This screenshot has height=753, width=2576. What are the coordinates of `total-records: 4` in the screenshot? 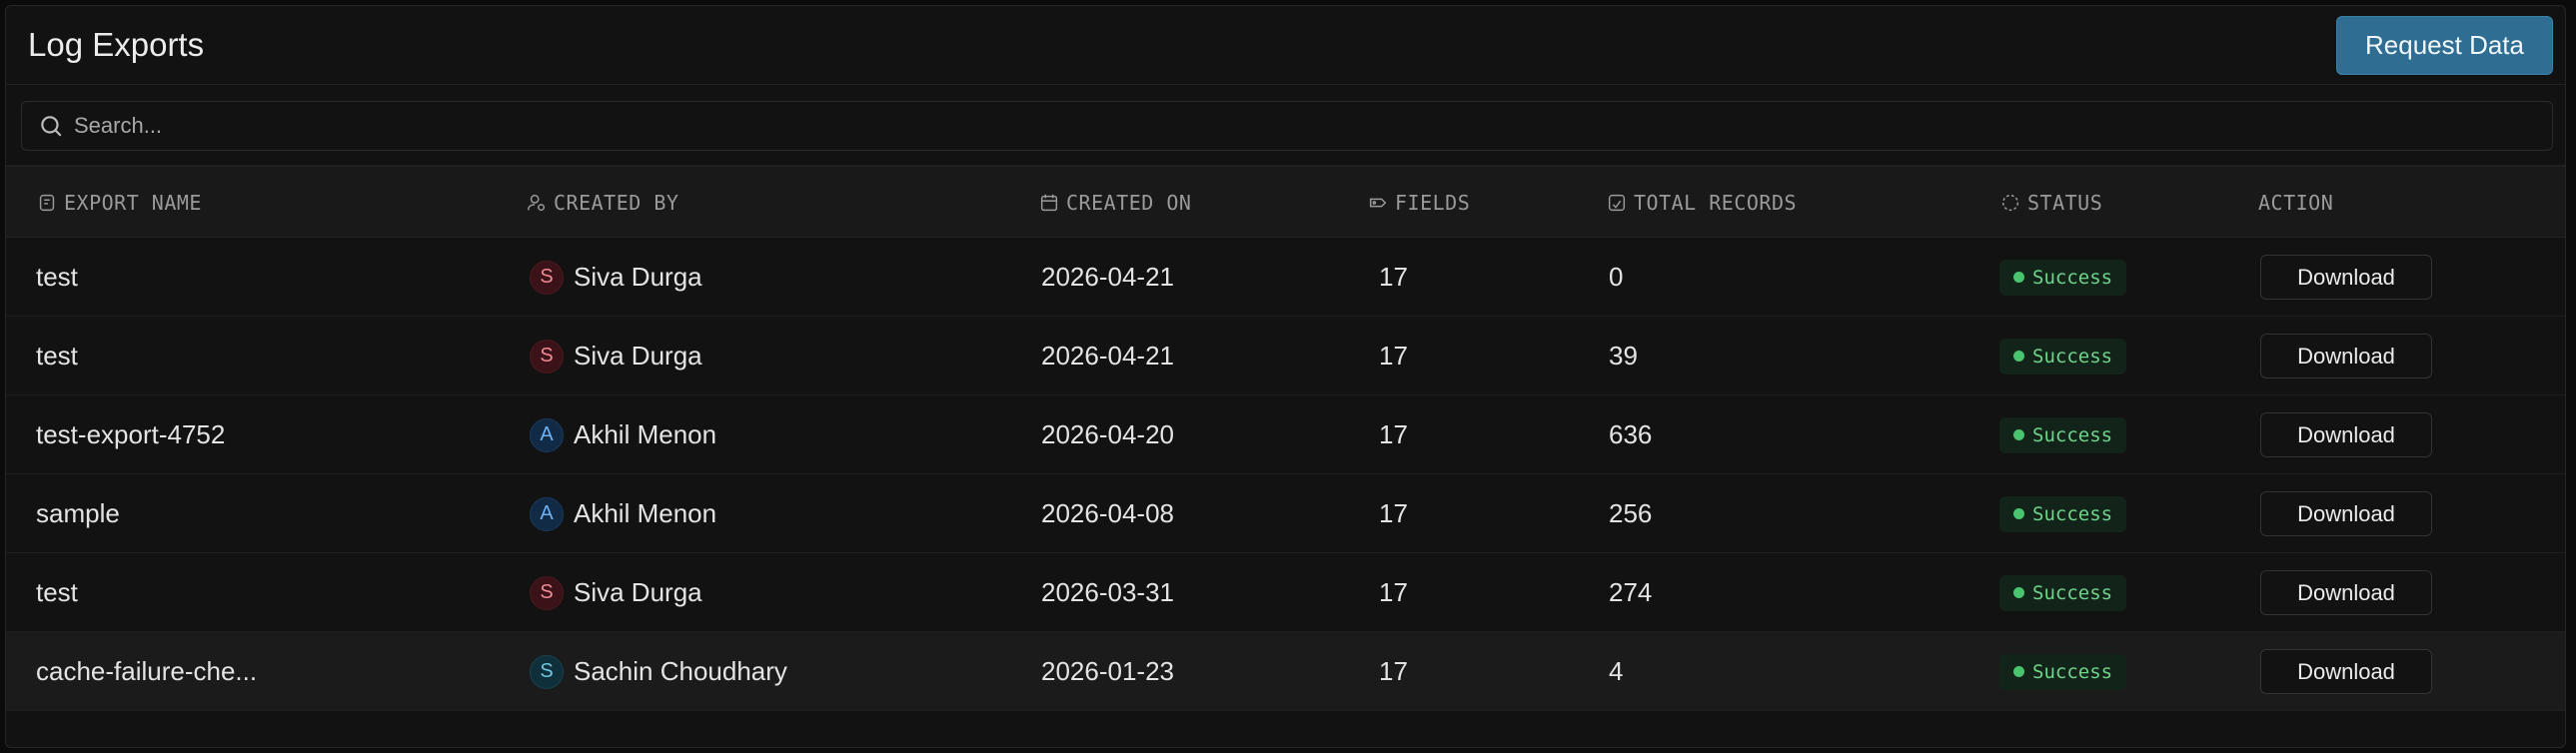 It's located at (1616, 671).